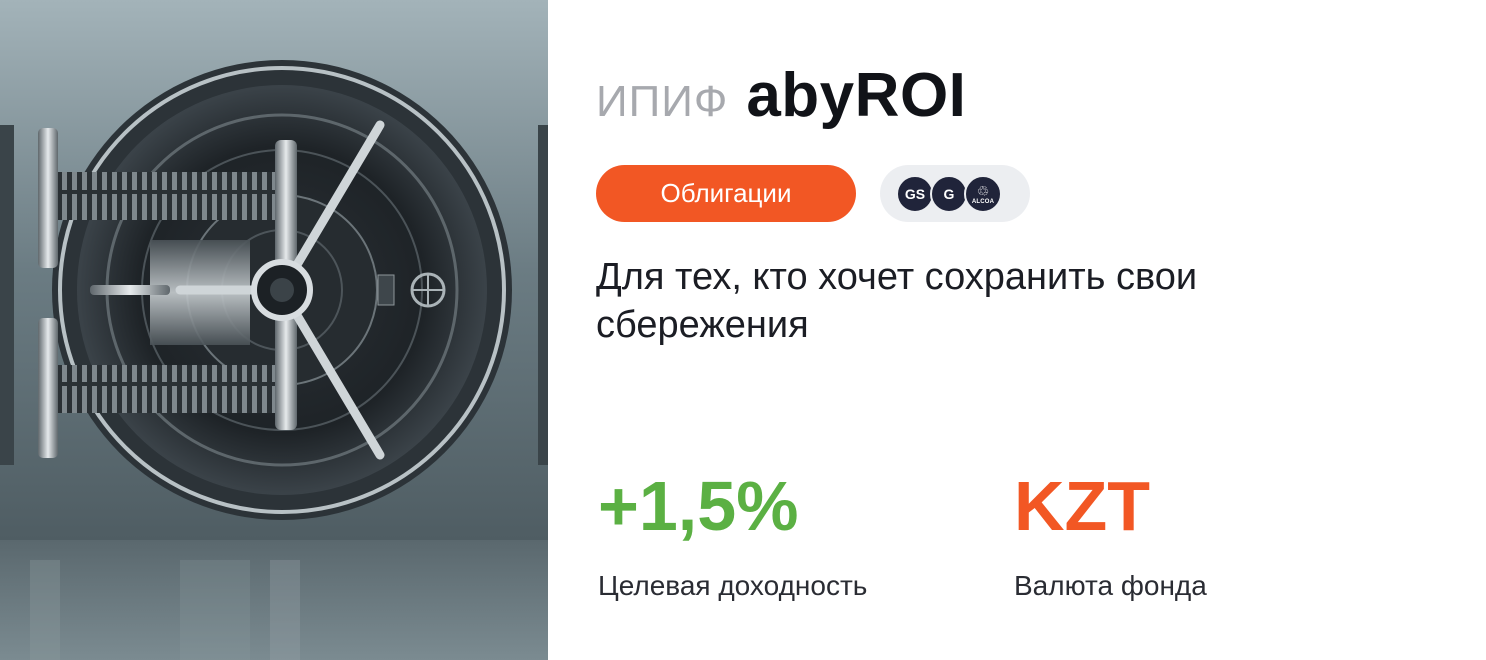 The width and height of the screenshot is (1486, 660). I want to click on target-yield-value: +1,5%, so click(698, 506).